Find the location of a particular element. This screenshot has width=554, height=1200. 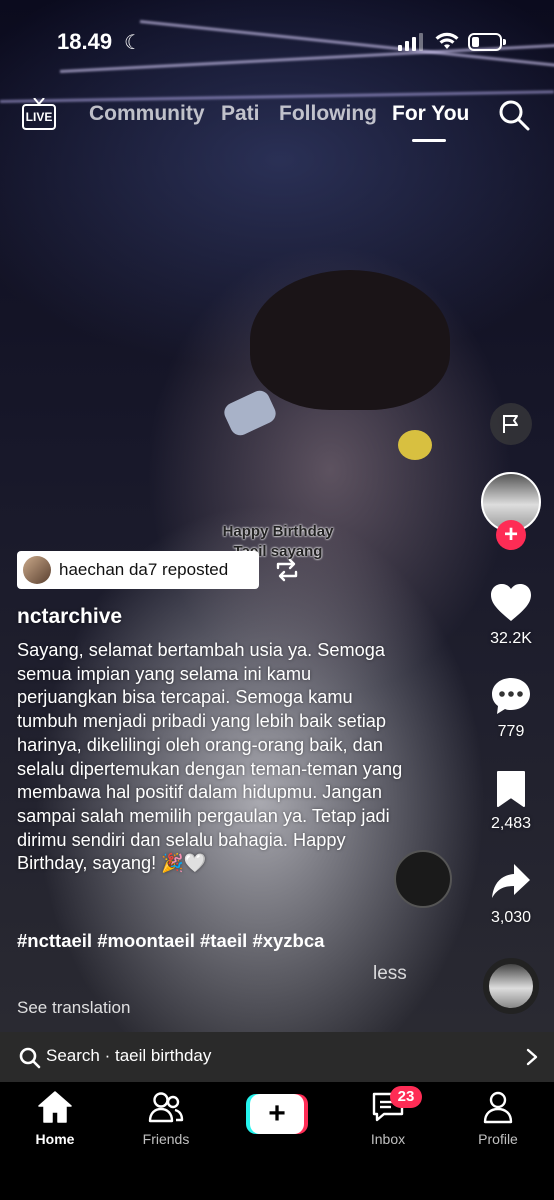

live-button: LIVE is located at coordinates (40, 115).